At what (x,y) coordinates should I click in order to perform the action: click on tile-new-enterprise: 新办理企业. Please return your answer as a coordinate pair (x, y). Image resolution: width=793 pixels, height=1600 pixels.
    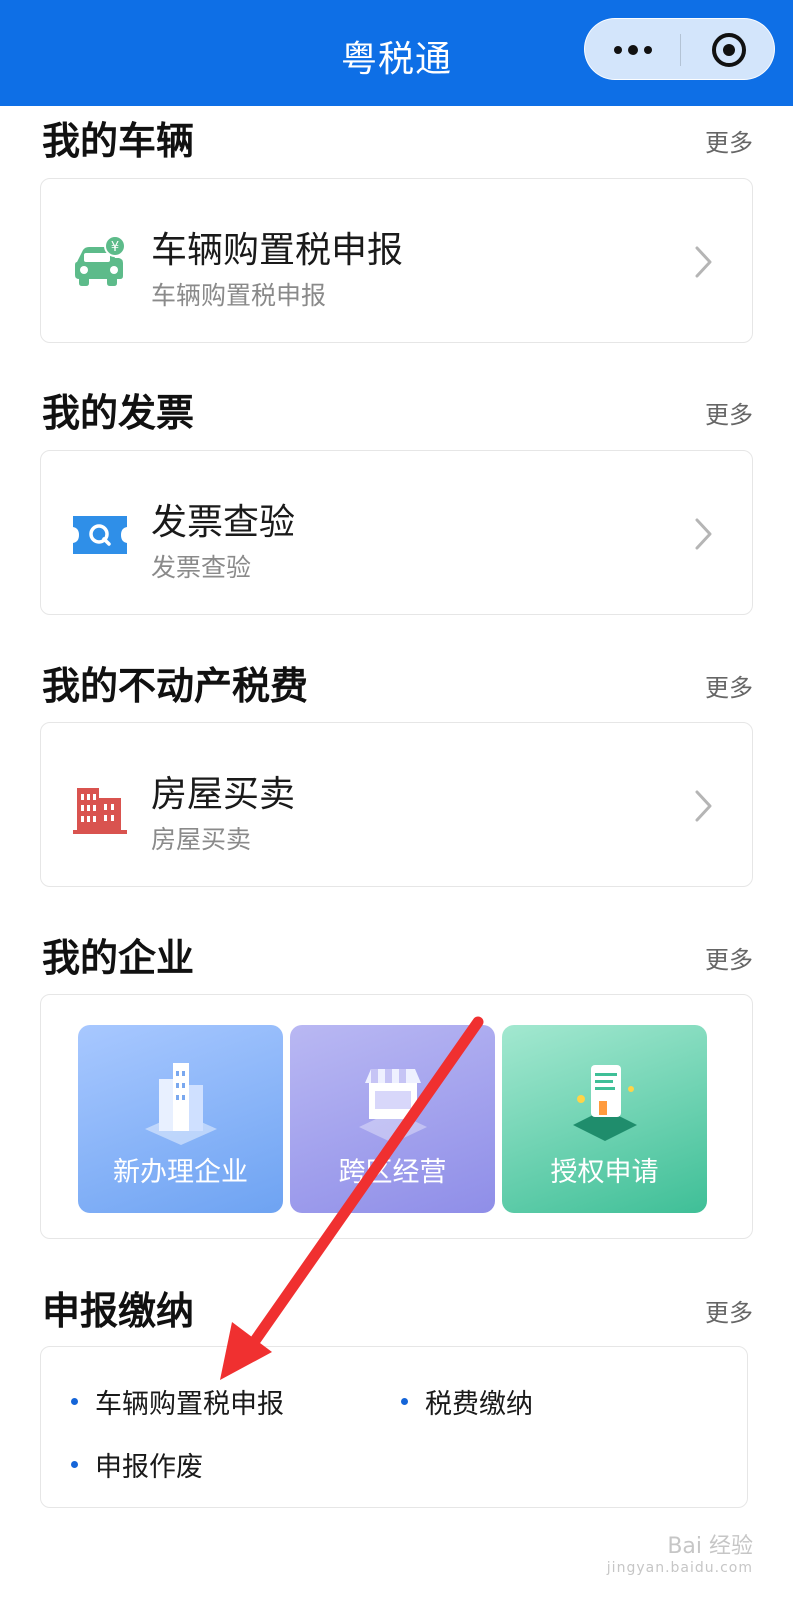
    Looking at the image, I should click on (180, 1119).